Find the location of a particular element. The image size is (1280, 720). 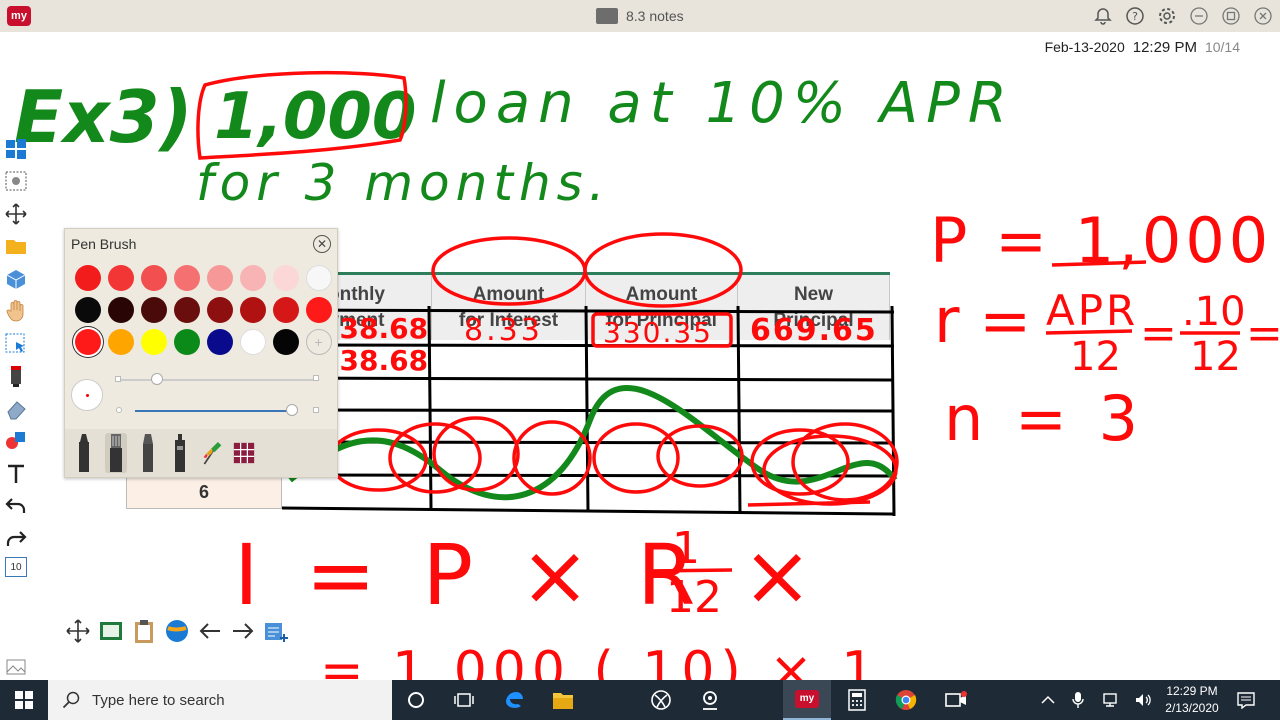

pen-type-row is located at coordinates (201, 453).